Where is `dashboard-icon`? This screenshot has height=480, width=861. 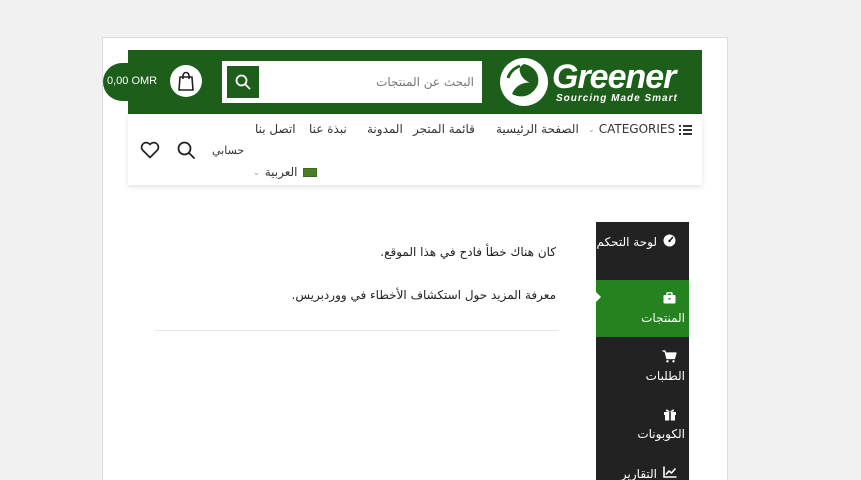
dashboard-icon is located at coordinates (669, 240).